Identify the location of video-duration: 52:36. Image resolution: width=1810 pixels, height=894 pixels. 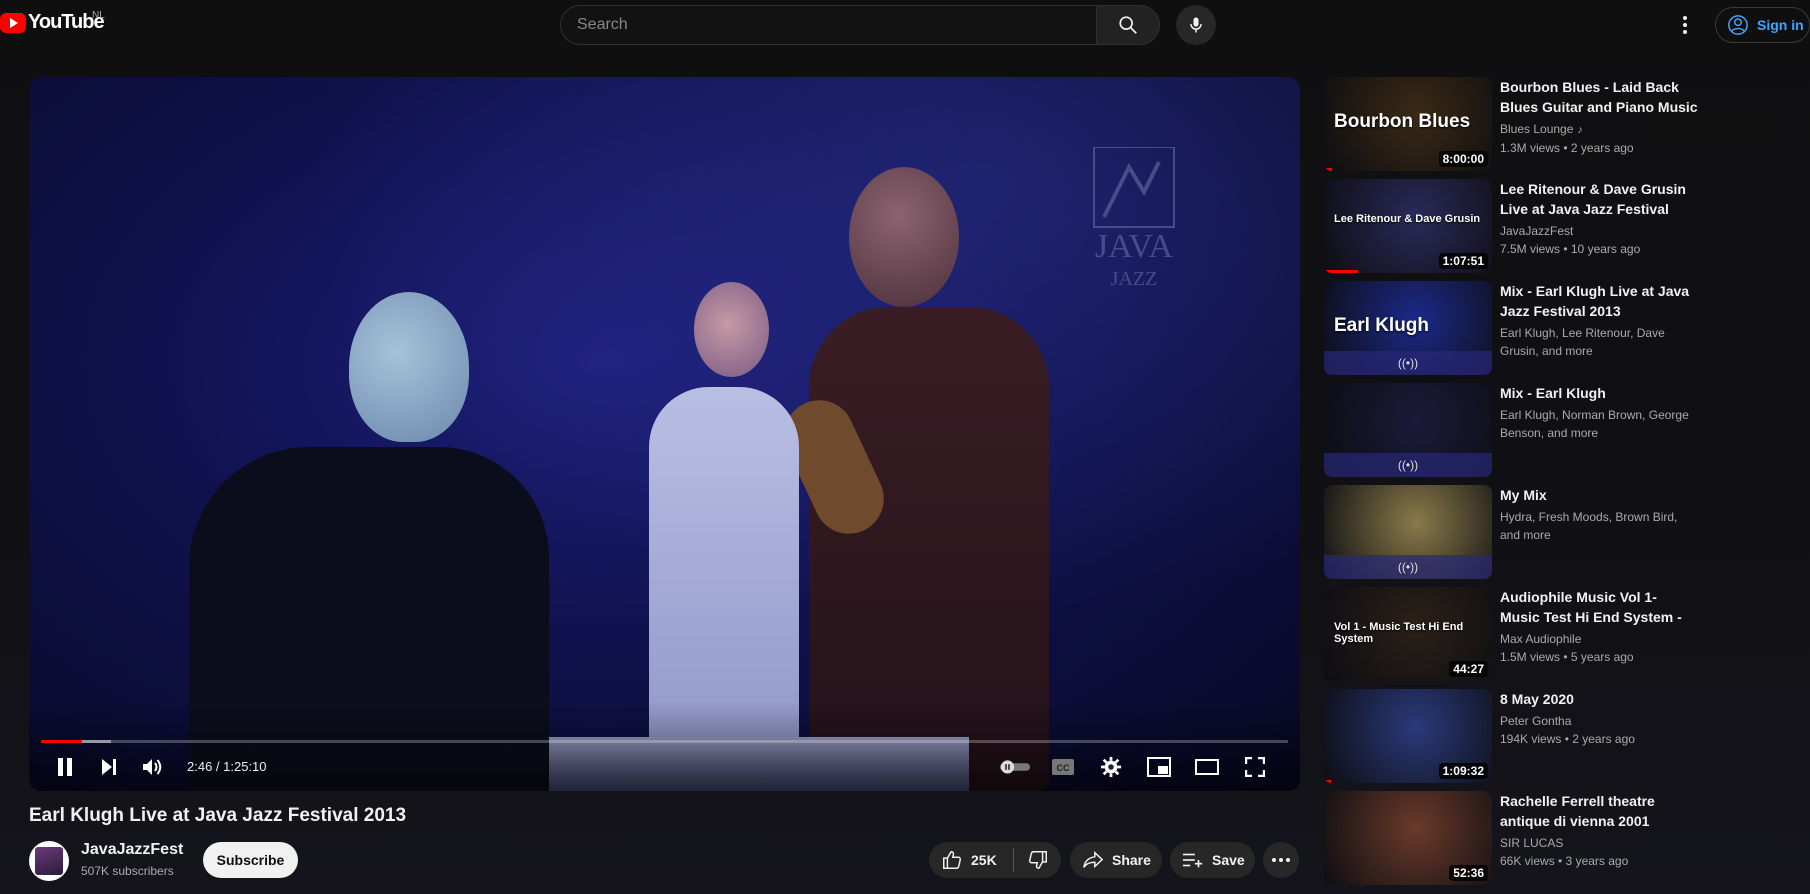
(1468, 873).